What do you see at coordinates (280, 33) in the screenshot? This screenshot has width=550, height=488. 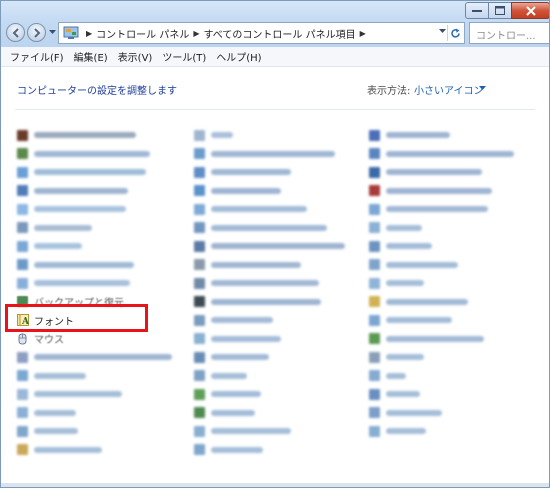 I see `breadcrumb-all-items: すべてのコントロール パネル項目` at bounding box center [280, 33].